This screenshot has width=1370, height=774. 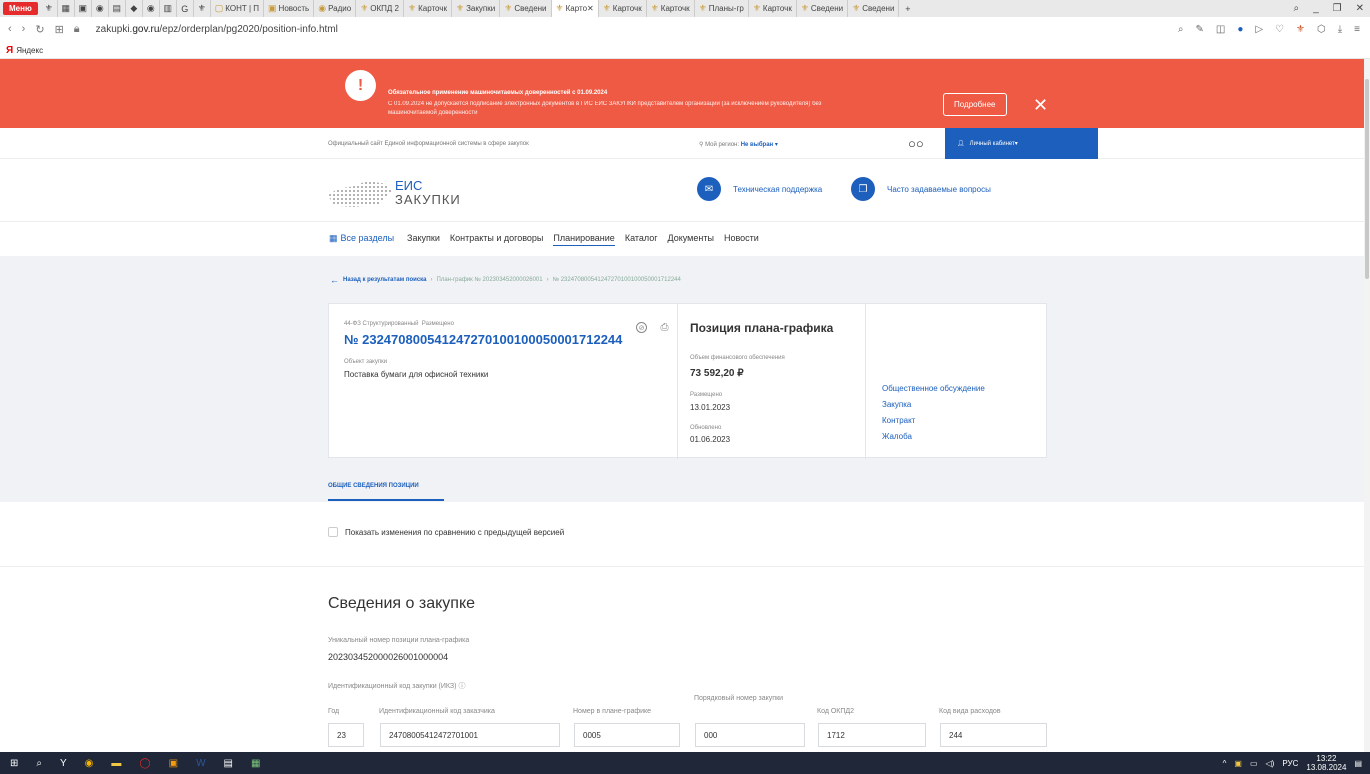 I want to click on heart-icon: ♡, so click(x=1279, y=29).